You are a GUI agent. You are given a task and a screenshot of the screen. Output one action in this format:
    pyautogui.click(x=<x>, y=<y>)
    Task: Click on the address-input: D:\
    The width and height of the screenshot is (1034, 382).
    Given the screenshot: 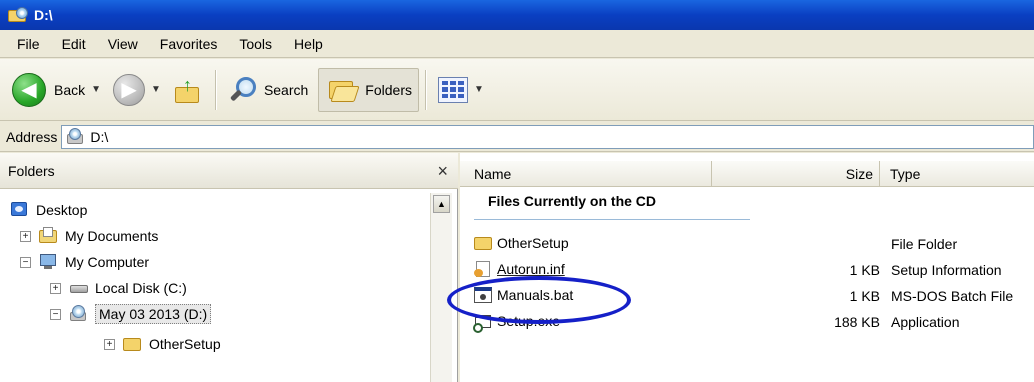 What is the action you would take?
    pyautogui.click(x=547, y=136)
    